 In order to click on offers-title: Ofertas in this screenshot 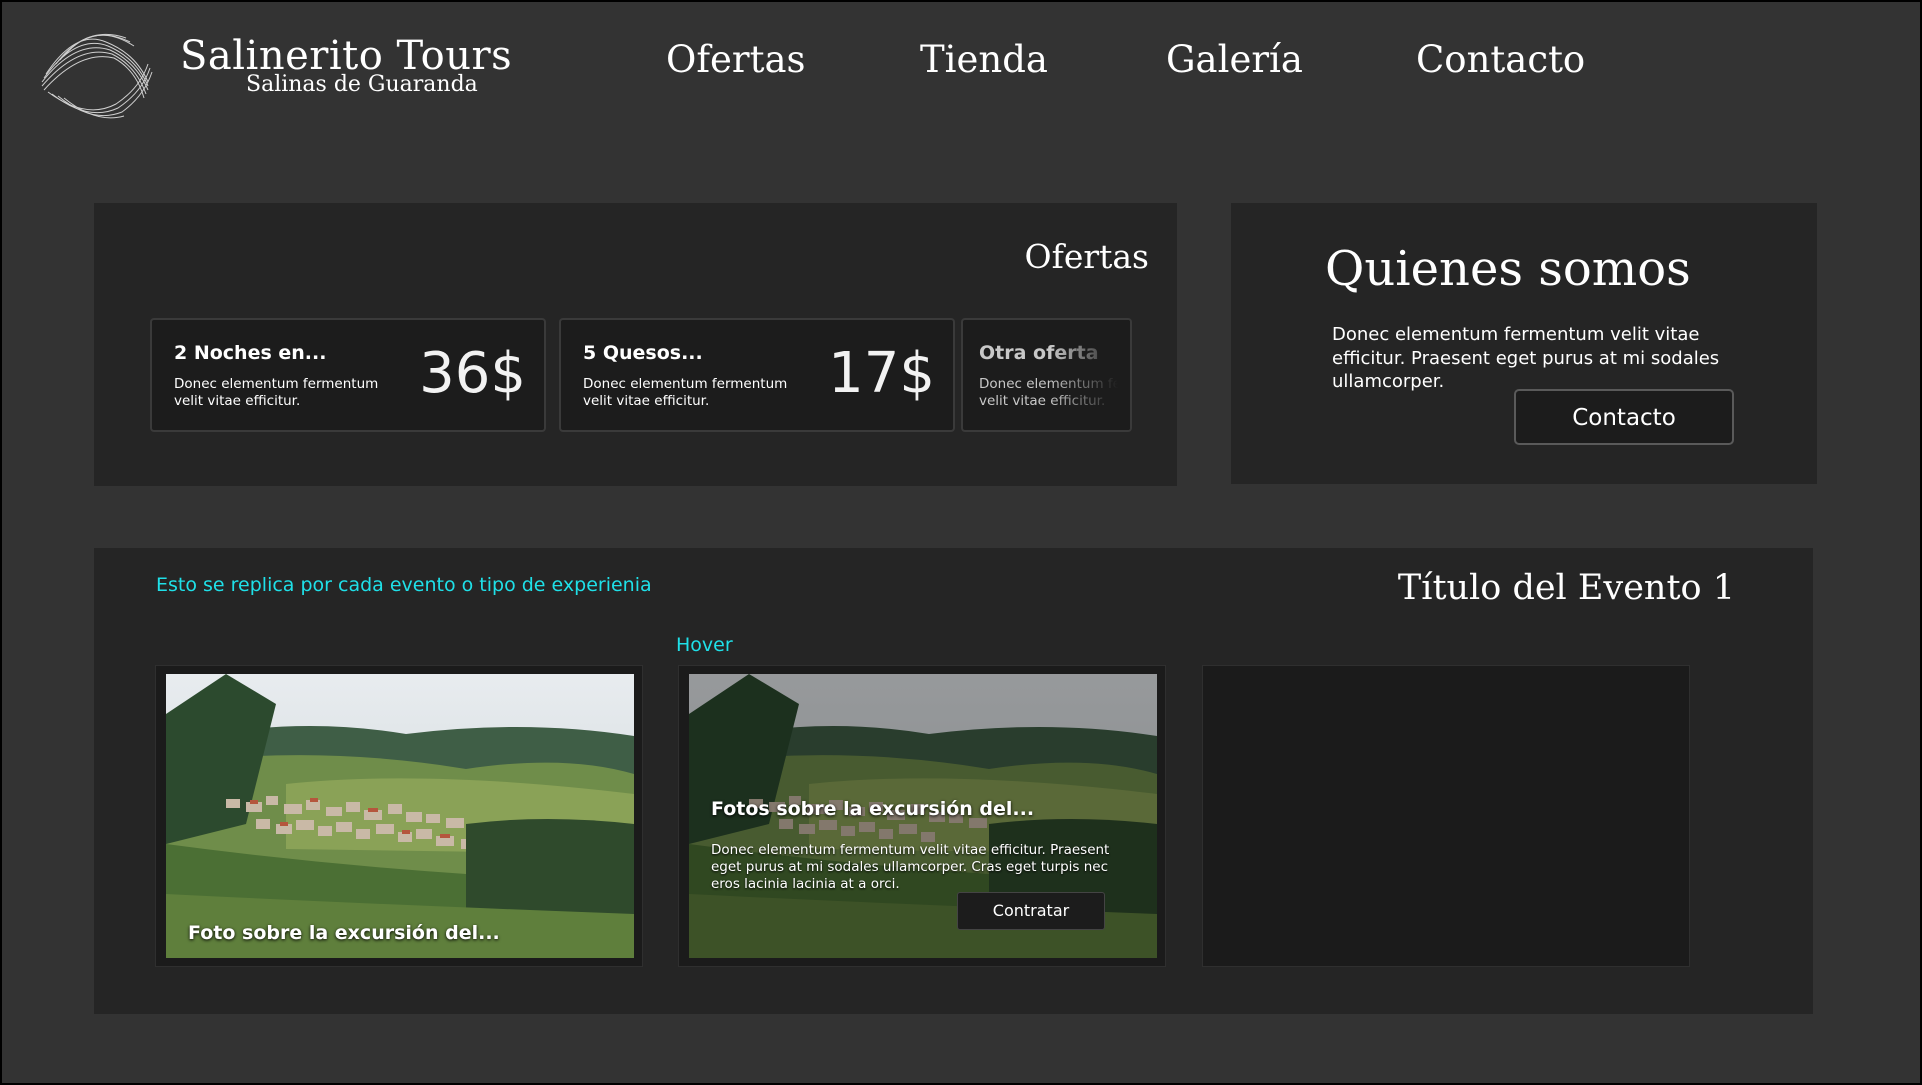, I will do `click(1086, 256)`.